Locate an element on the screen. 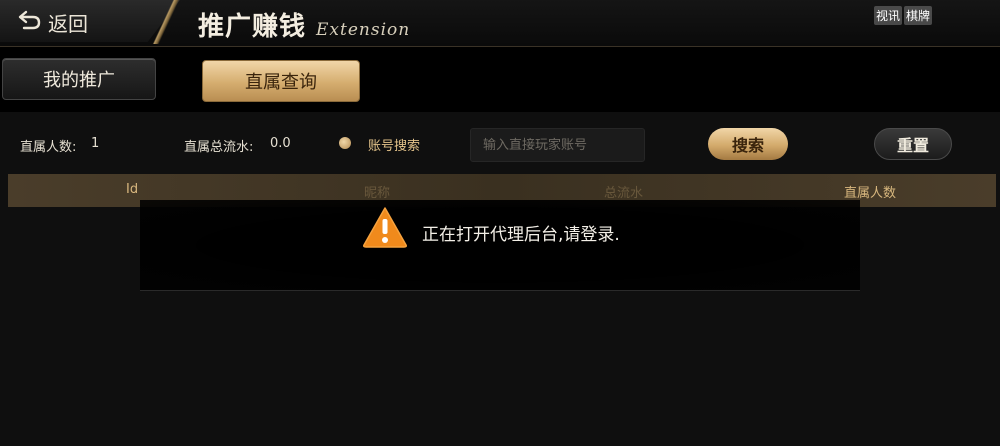 This screenshot has height=446, width=1000. page-title-en: Extension is located at coordinates (363, 30).